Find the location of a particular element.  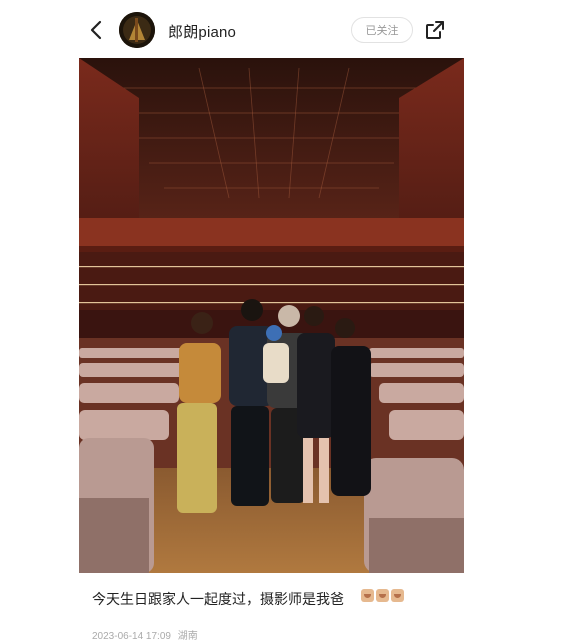

post-header: 郎朗piano 已关注 is located at coordinates (285, 30).